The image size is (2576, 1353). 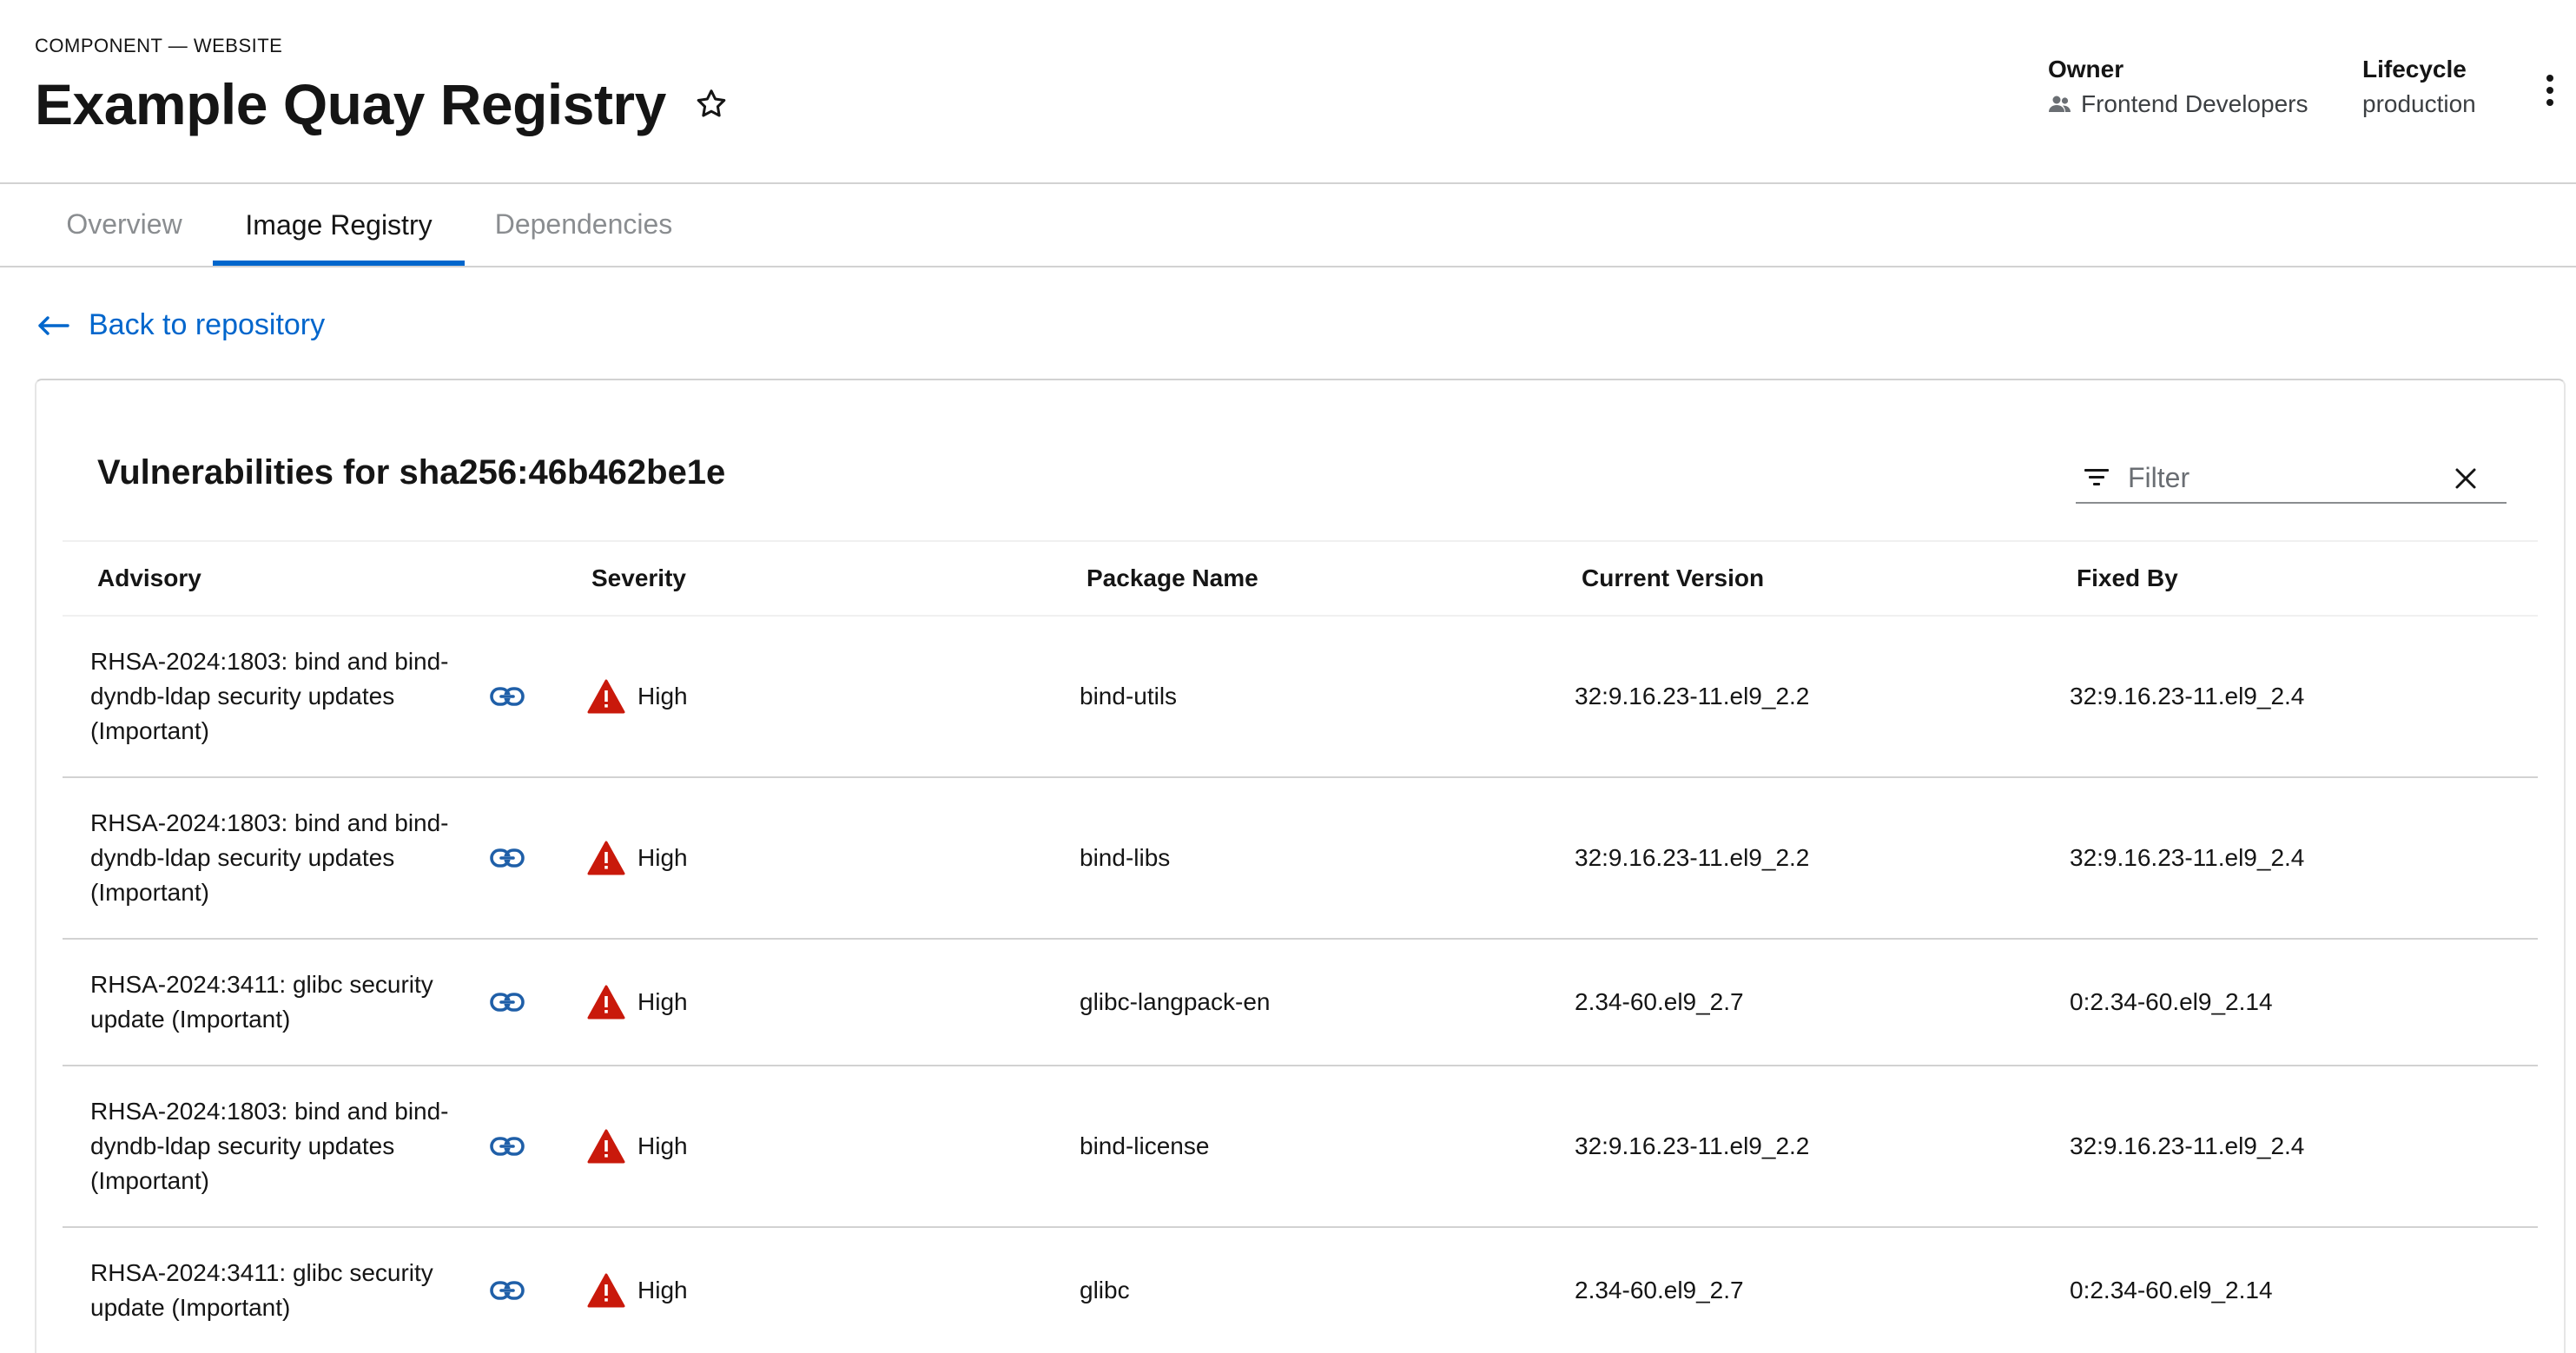 What do you see at coordinates (1129, 697) in the screenshot?
I see `package-name-cell: bind-utils` at bounding box center [1129, 697].